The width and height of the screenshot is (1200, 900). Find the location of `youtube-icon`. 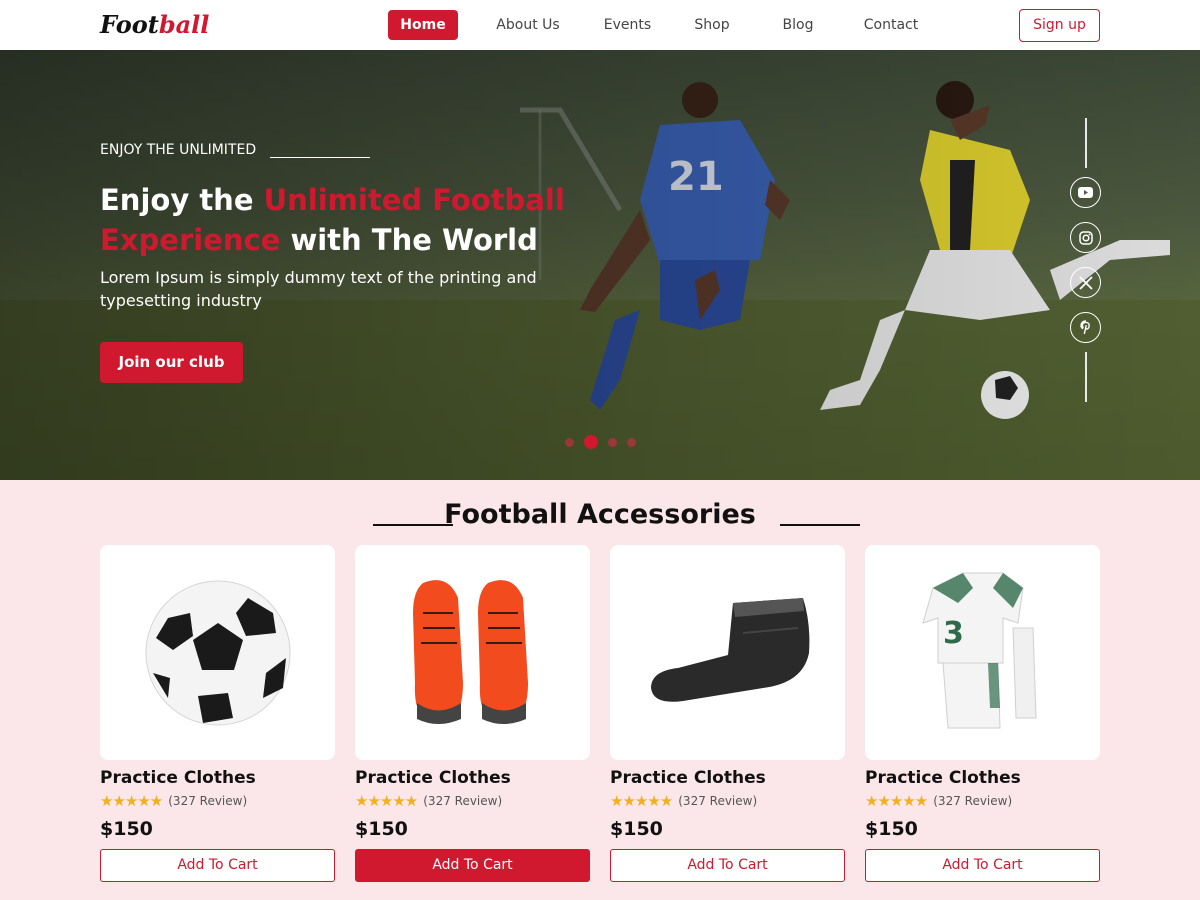

youtube-icon is located at coordinates (1085, 192).